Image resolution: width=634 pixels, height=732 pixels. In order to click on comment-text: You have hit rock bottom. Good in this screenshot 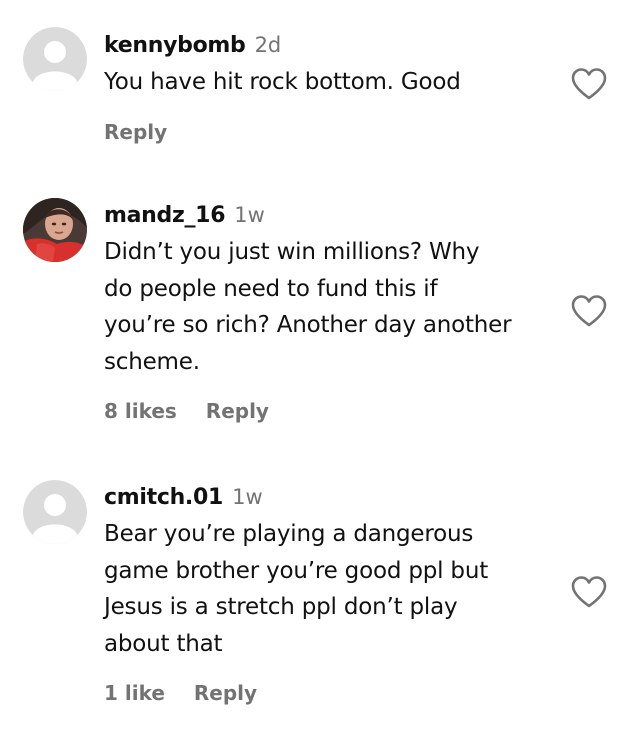, I will do `click(334, 82)`.